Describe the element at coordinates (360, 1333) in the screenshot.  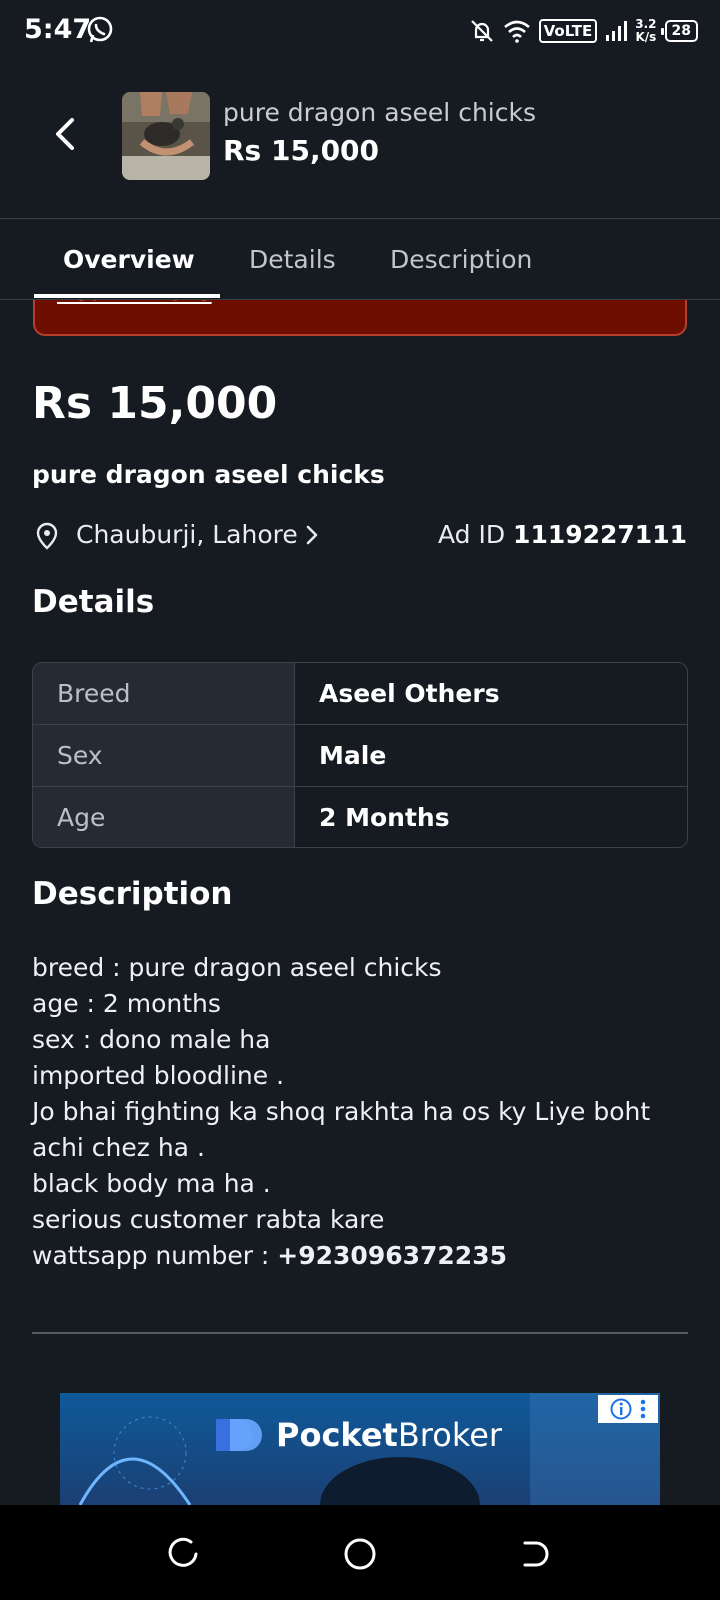
I see `section-divider` at that location.